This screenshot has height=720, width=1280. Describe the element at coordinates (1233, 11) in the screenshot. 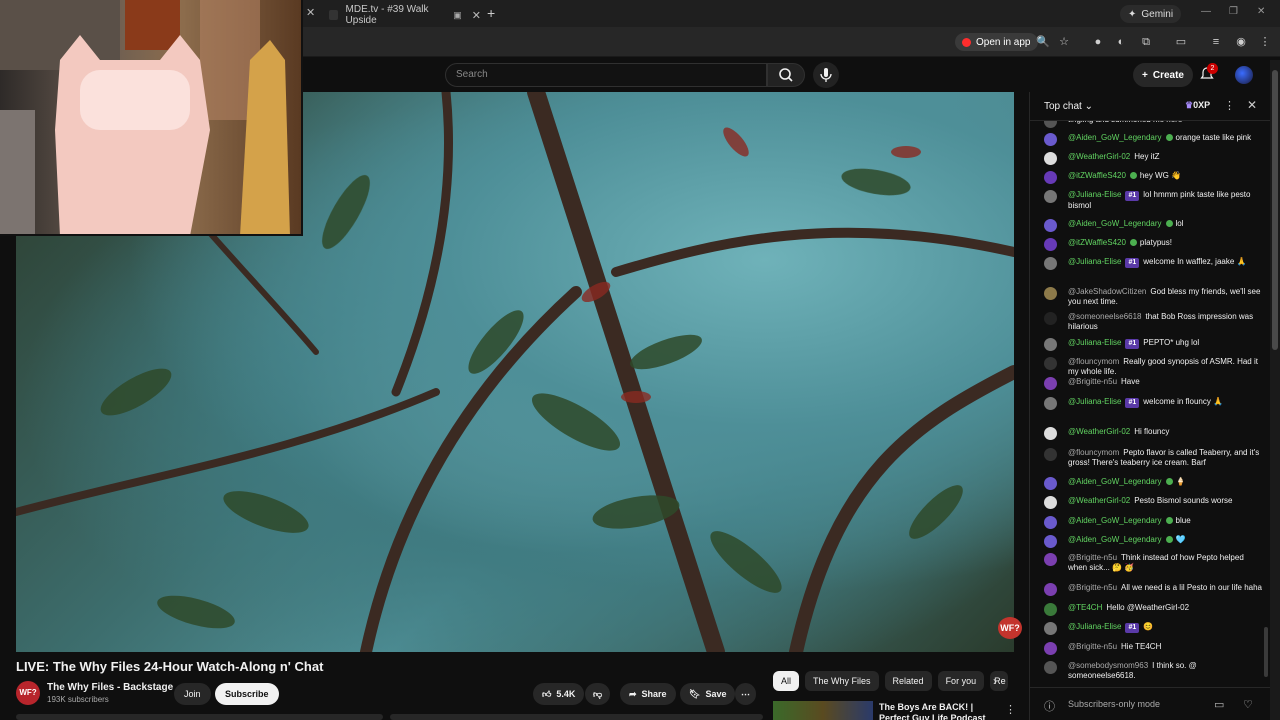

I see `maximize-icon: ❐` at that location.